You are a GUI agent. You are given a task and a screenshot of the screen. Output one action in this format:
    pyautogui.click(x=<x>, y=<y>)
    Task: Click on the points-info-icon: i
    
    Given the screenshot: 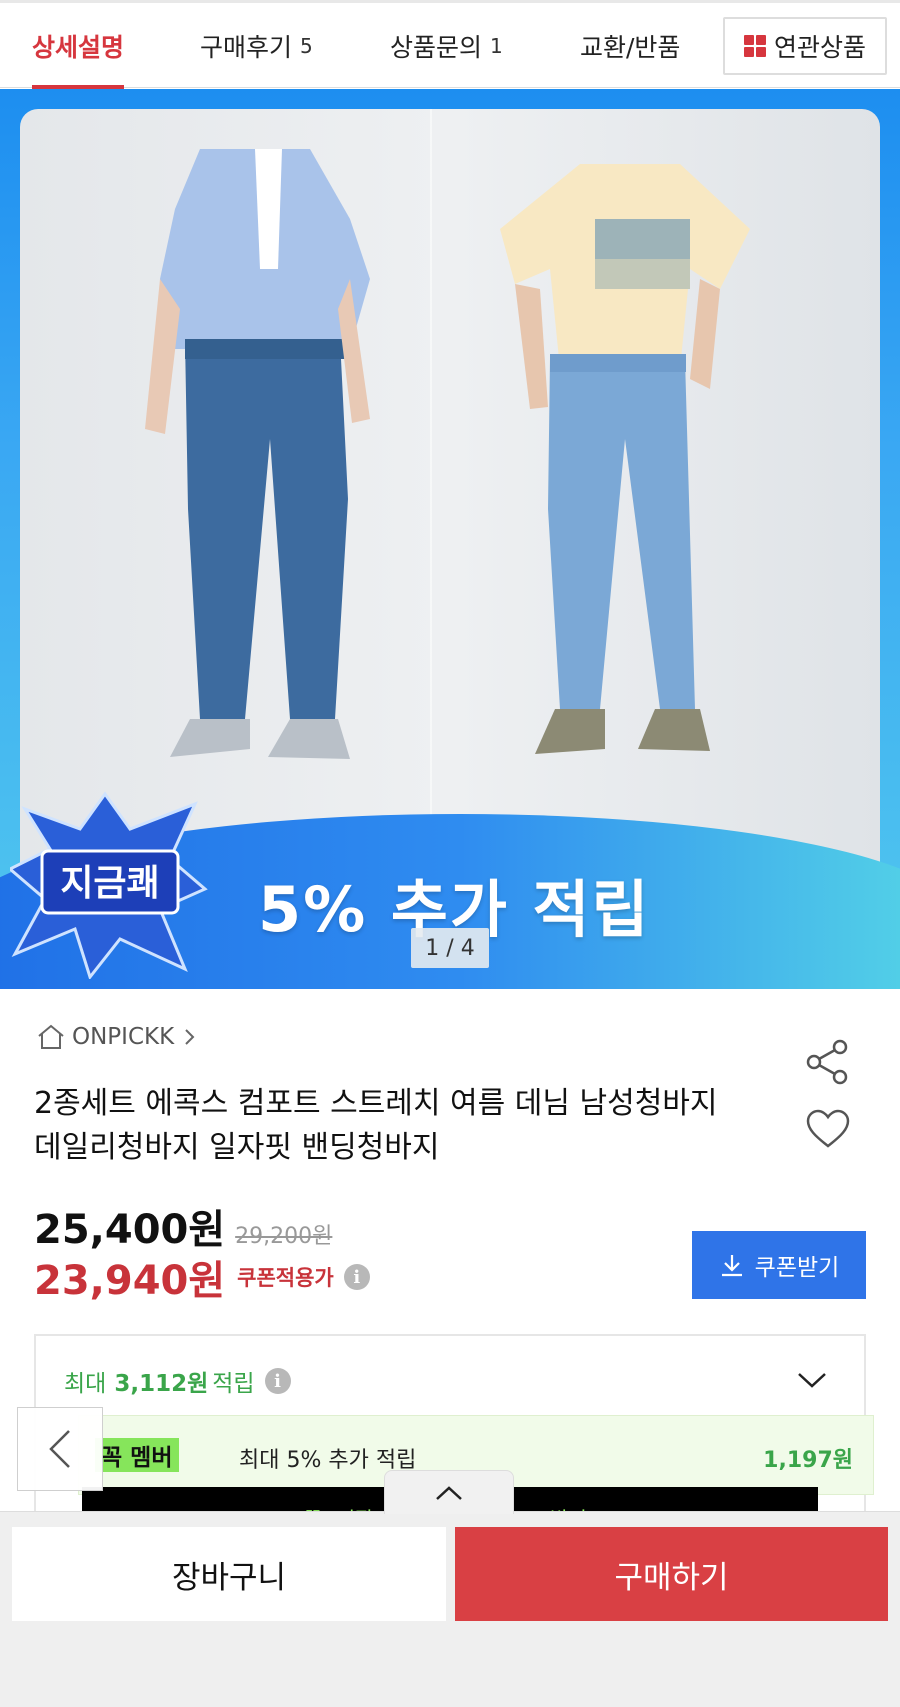 What is the action you would take?
    pyautogui.click(x=277, y=1381)
    